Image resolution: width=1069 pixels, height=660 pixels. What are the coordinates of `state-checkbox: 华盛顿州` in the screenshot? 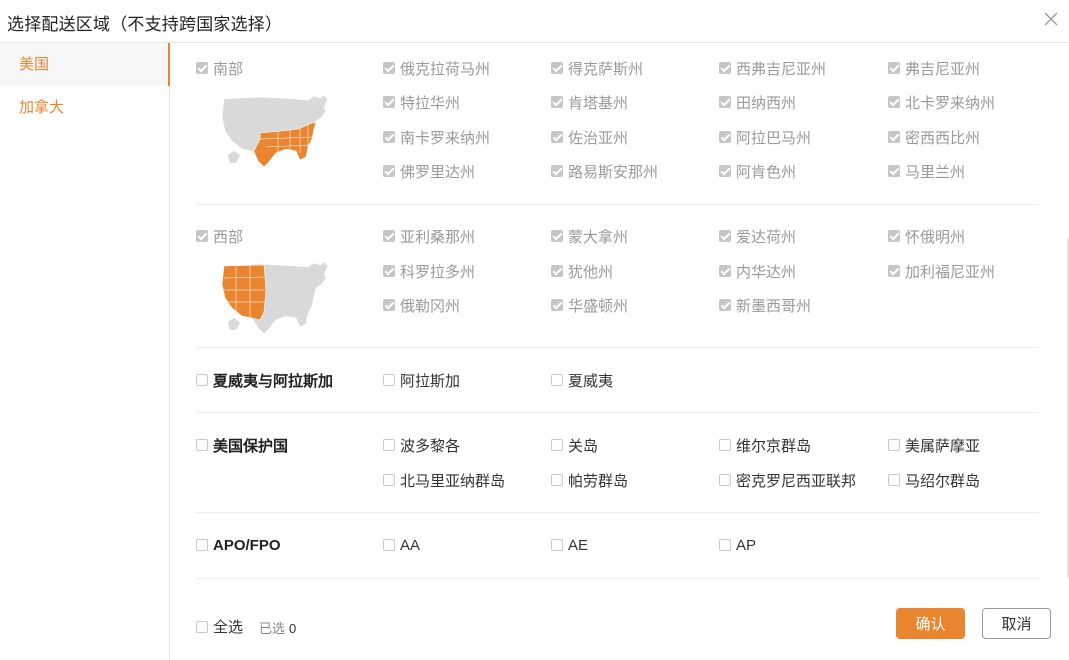 It's located at (589, 305).